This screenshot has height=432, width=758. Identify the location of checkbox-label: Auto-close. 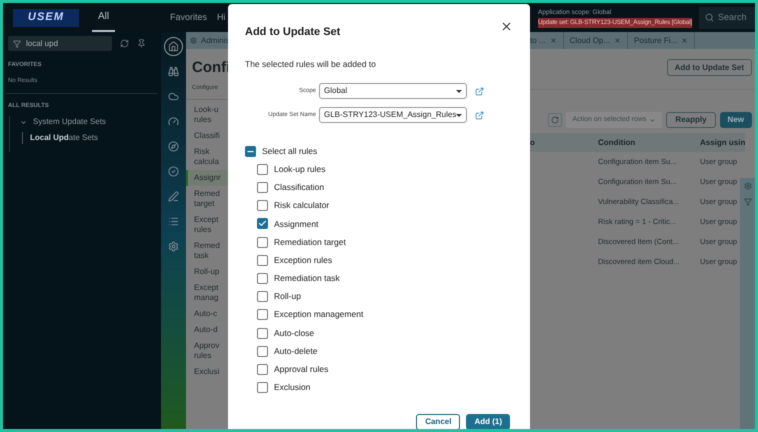
(294, 333).